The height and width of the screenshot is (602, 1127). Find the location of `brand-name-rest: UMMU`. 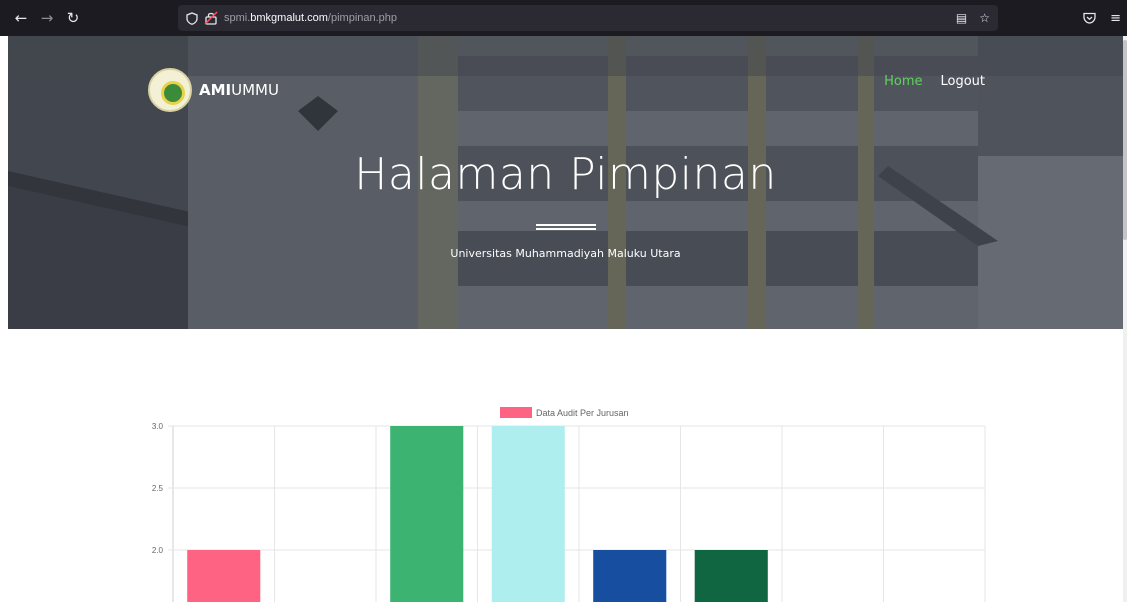

brand-name-rest: UMMU is located at coordinates (255, 90).